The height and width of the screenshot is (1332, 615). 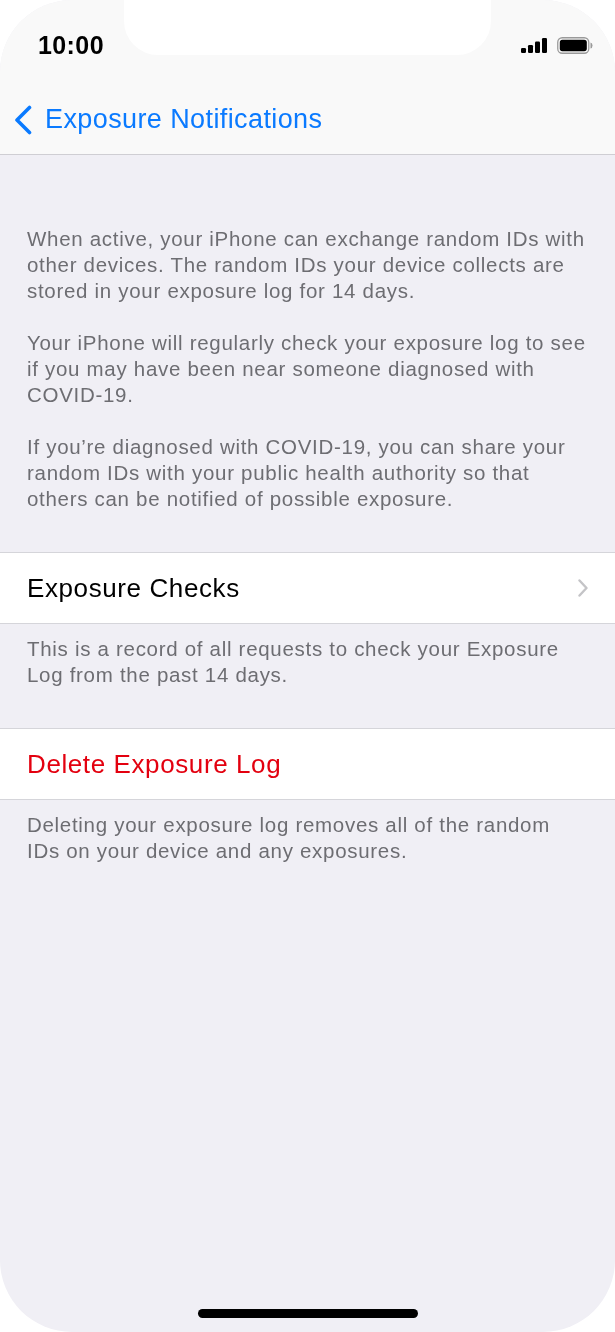 What do you see at coordinates (575, 45) in the screenshot?
I see `battery-icon` at bounding box center [575, 45].